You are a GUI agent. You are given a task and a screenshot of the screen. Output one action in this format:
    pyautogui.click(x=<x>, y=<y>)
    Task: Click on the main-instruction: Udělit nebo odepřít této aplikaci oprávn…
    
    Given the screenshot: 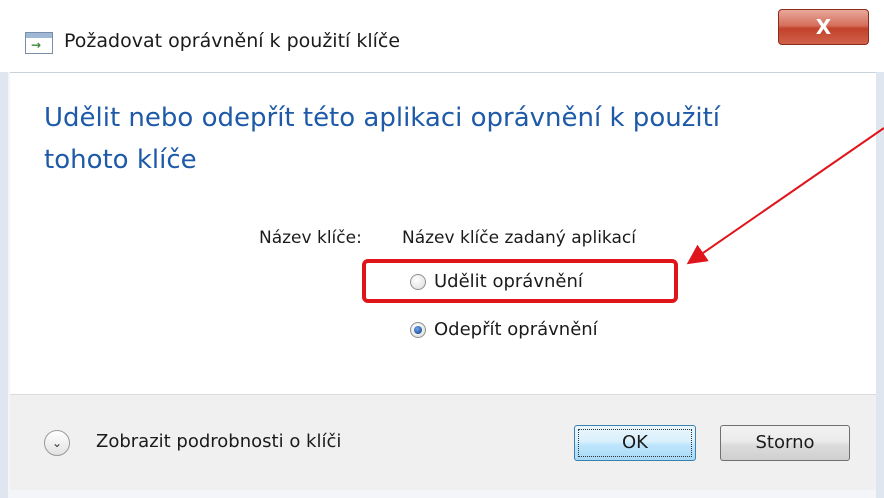 What is the action you would take?
    pyautogui.click(x=382, y=139)
    